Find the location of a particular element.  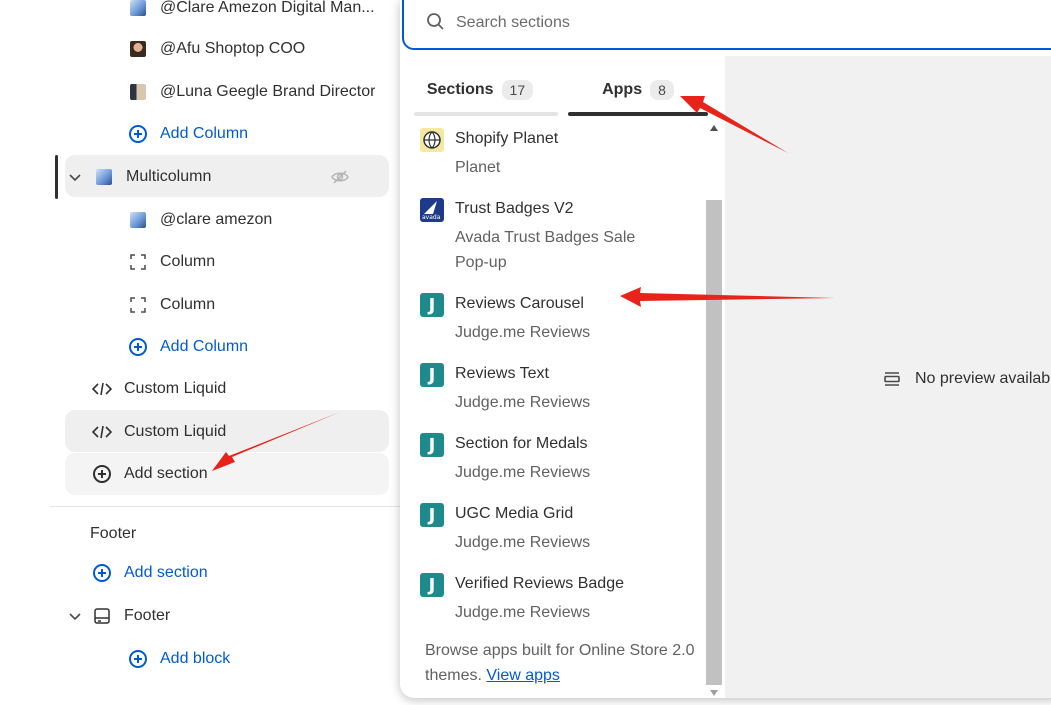

sidebar-item-luna-geegle: @Luna Geegle Brand Director is located at coordinates (259, 92).